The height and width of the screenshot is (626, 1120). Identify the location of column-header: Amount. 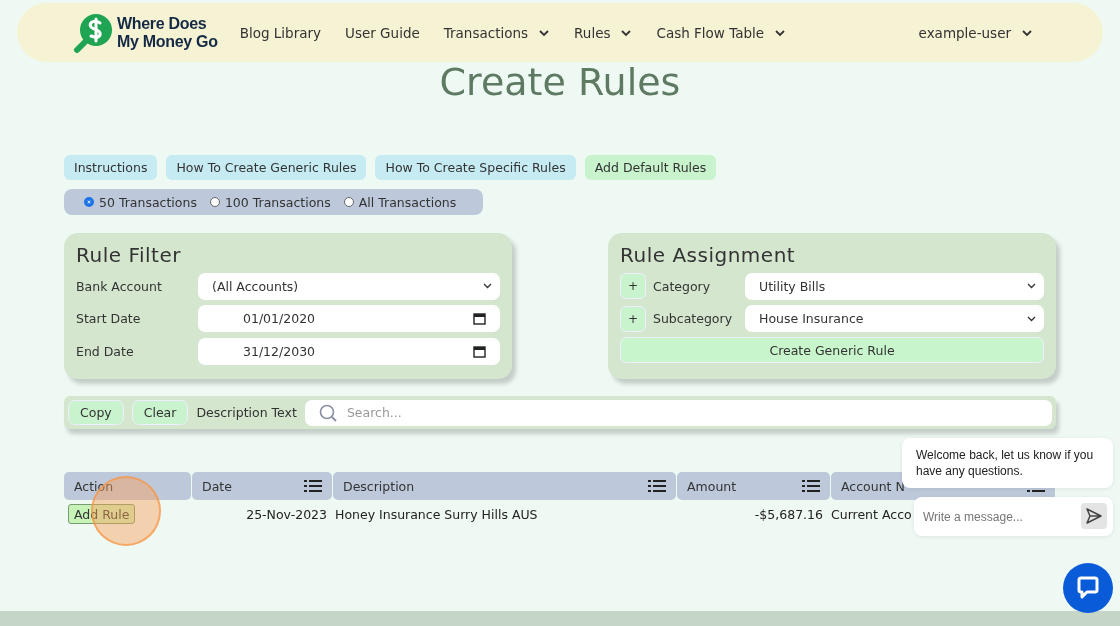
(753, 486).